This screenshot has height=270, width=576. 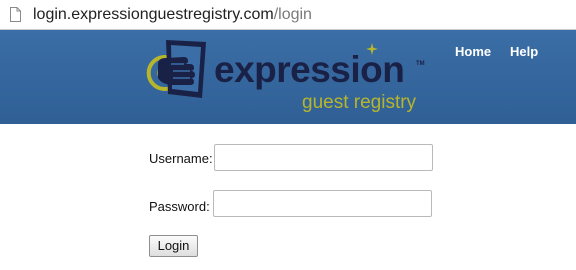 I want to click on hand-card-logo-icon, so click(x=176, y=69).